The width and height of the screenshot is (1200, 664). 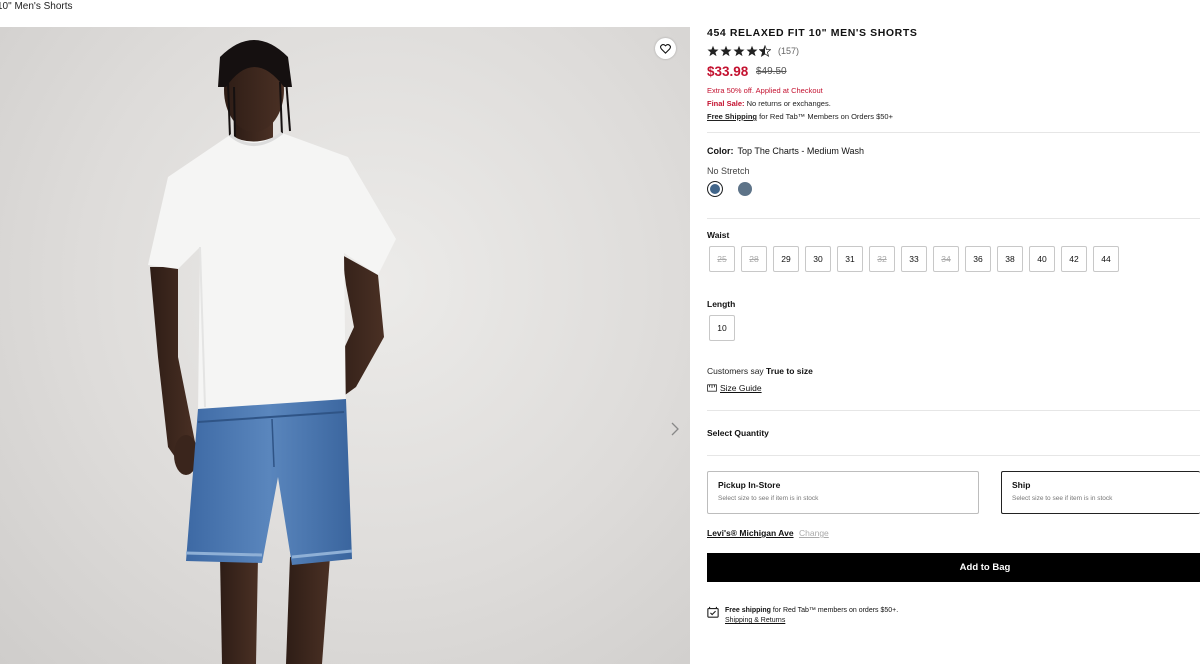 What do you see at coordinates (715, 189) in the screenshot?
I see `color-swatch-medium-wash` at bounding box center [715, 189].